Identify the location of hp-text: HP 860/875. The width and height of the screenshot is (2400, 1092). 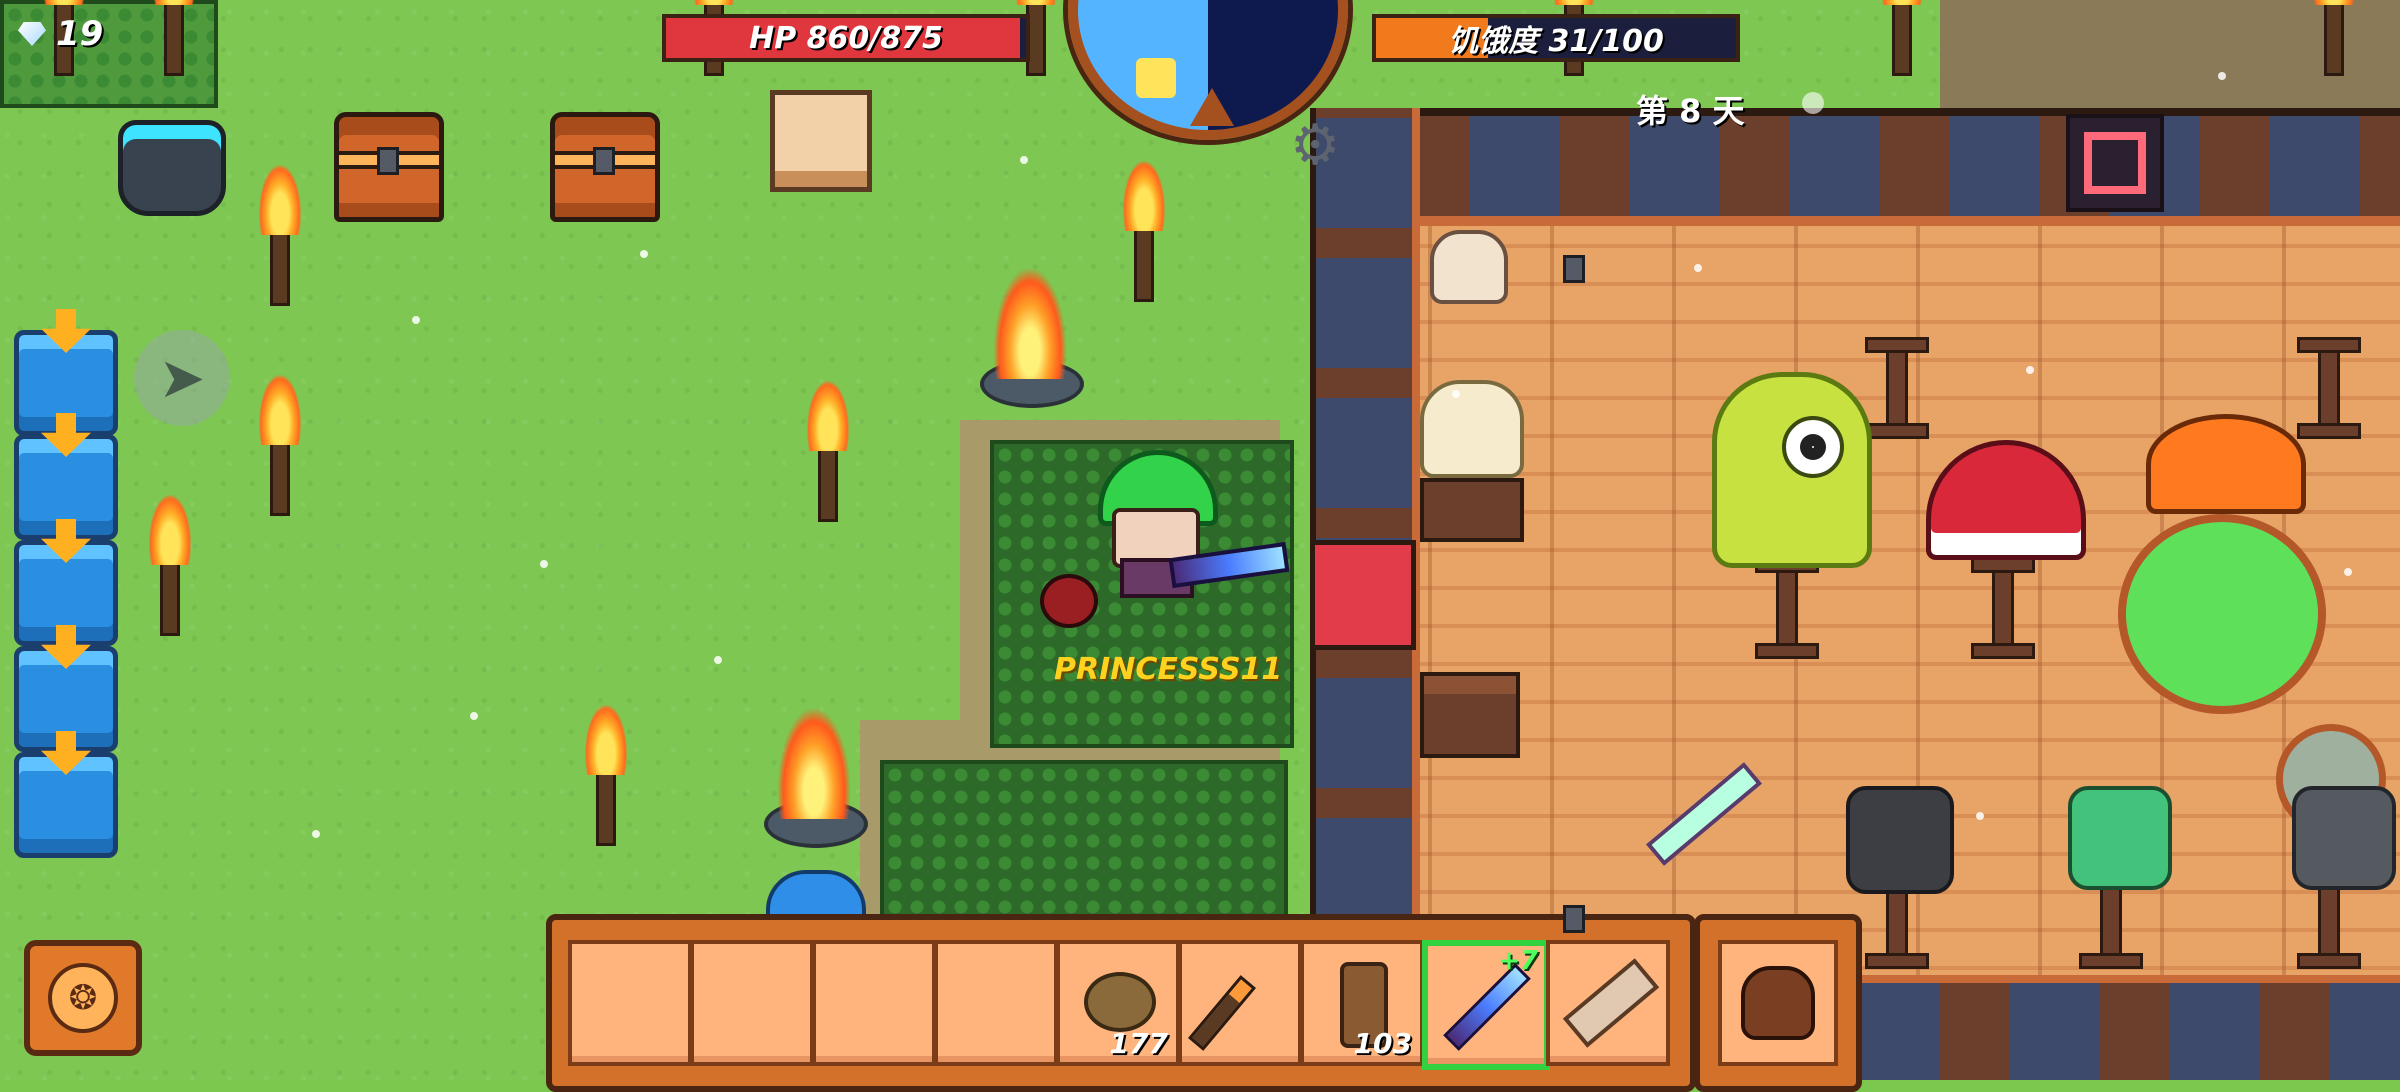
(846, 38).